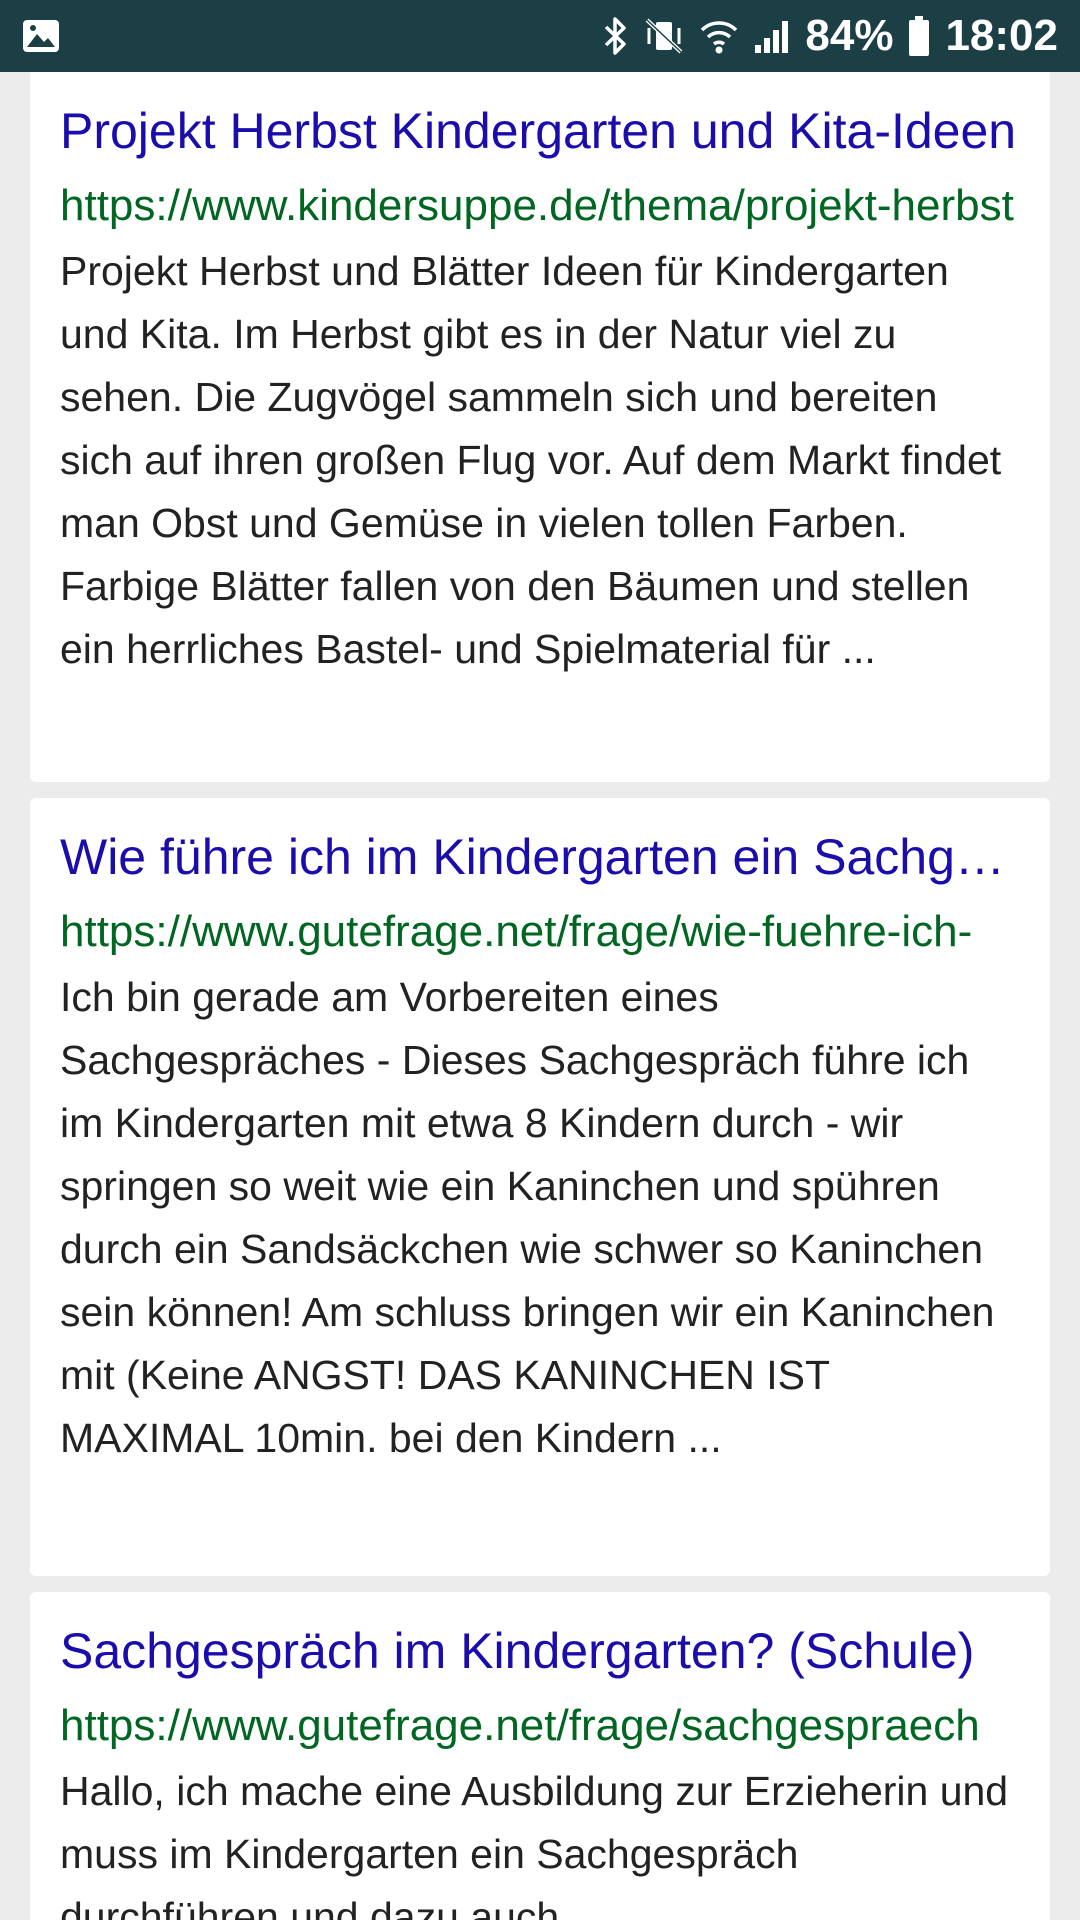 Image resolution: width=1080 pixels, height=1920 pixels. Describe the element at coordinates (772, 36) in the screenshot. I see `signal-icon` at that location.